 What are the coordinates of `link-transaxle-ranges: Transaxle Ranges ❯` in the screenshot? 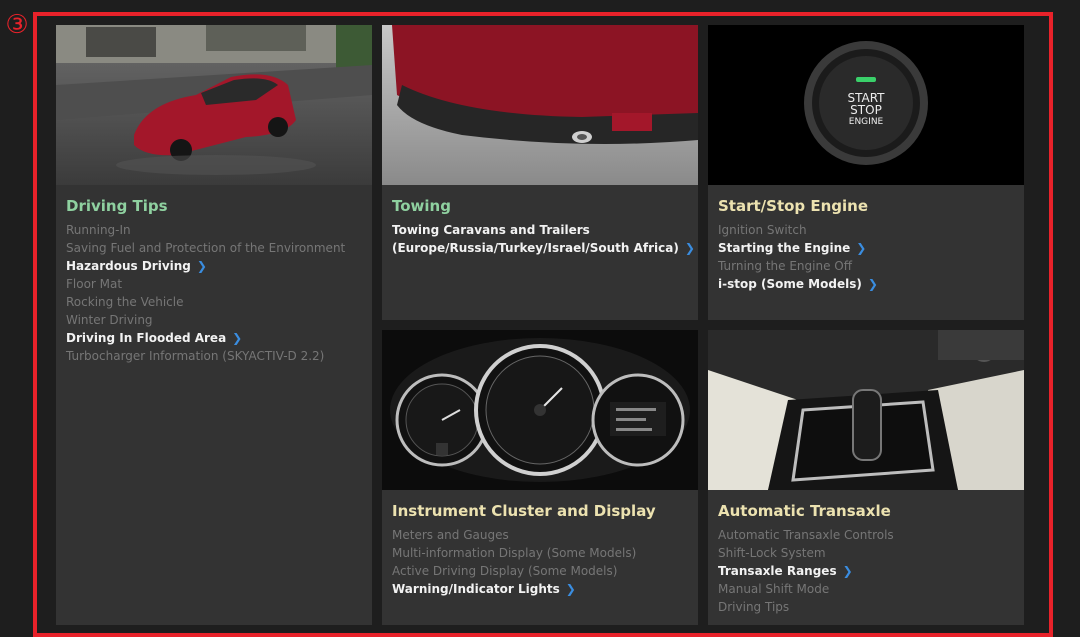 It's located at (868, 571).